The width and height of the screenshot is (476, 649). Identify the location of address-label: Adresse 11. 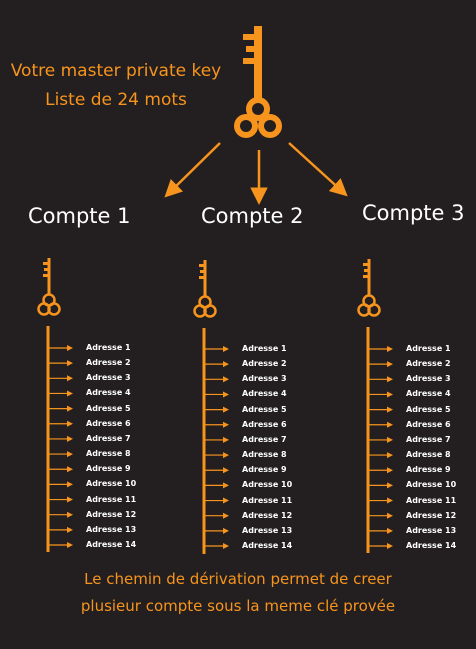
(431, 500).